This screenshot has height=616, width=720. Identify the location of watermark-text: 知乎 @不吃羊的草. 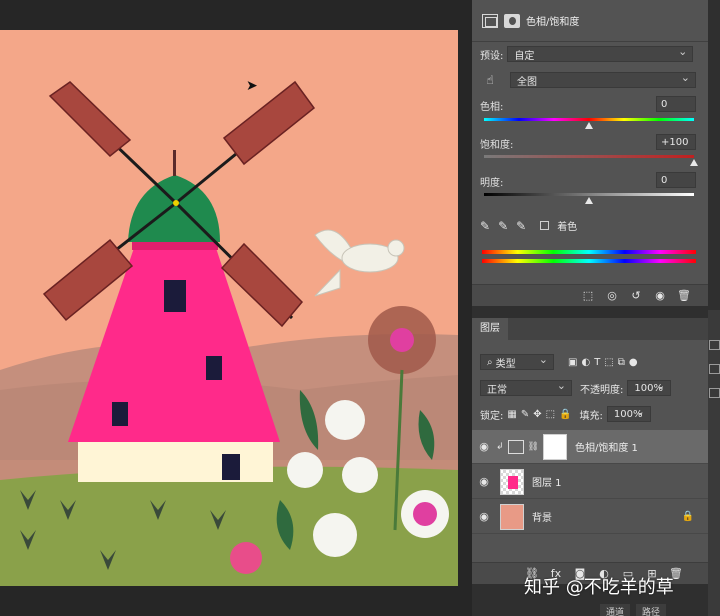
(599, 587).